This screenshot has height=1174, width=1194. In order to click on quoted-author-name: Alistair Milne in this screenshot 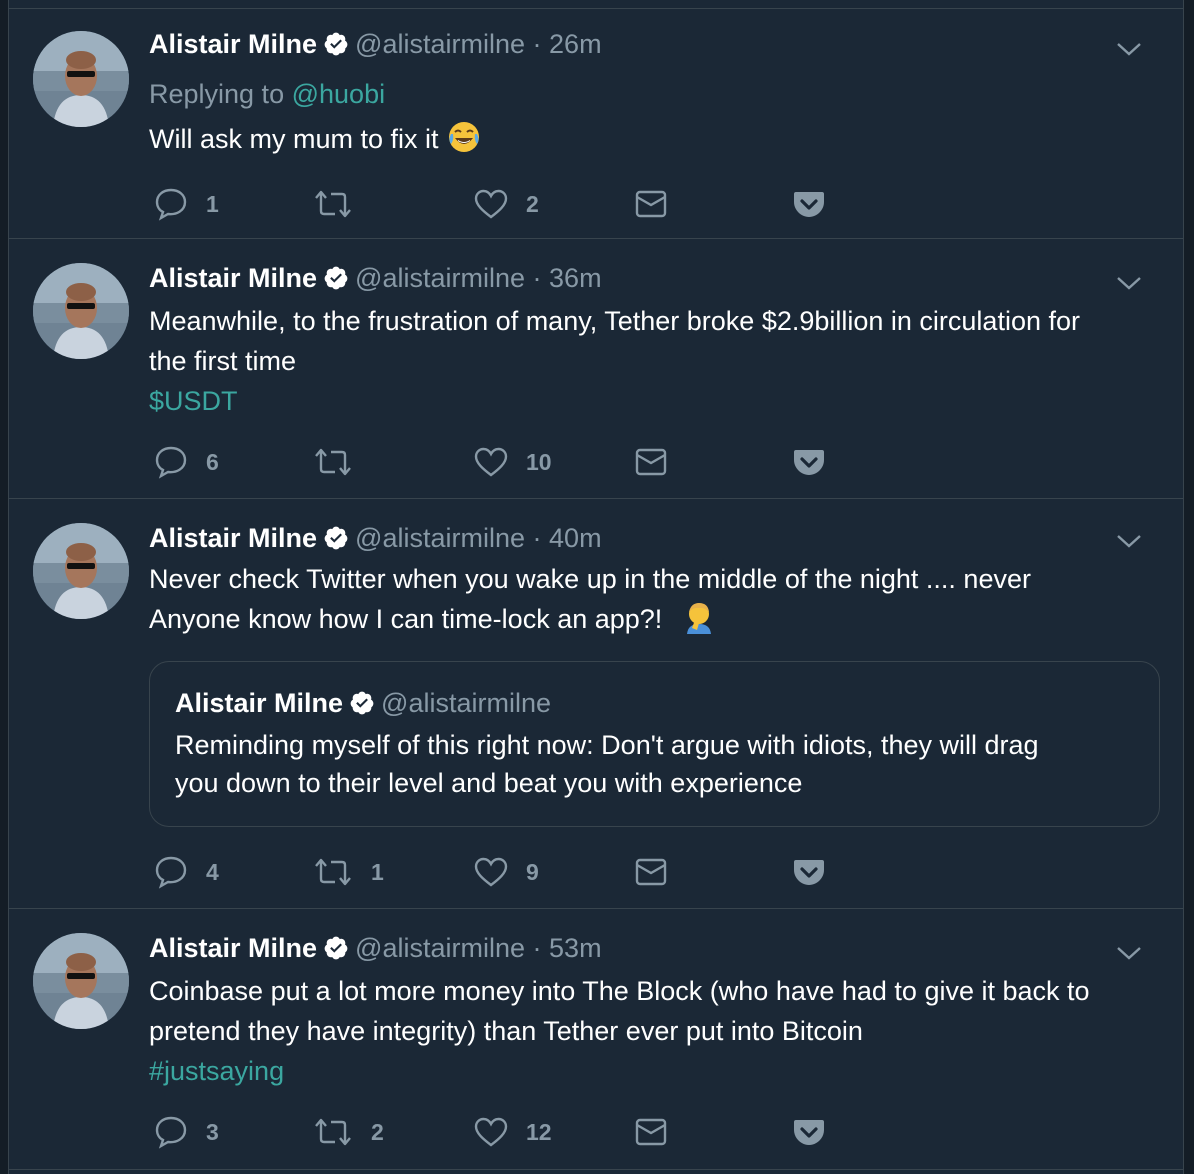, I will do `click(259, 703)`.